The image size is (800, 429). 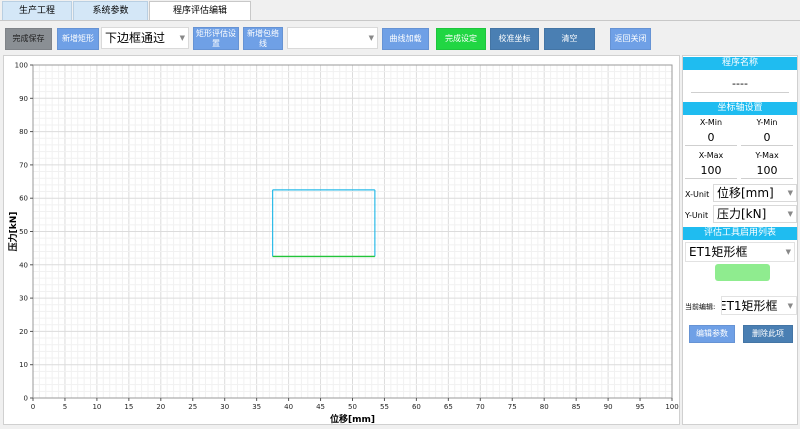 What do you see at coordinates (192, 407) in the screenshot?
I see `x-tick-label: 25` at bounding box center [192, 407].